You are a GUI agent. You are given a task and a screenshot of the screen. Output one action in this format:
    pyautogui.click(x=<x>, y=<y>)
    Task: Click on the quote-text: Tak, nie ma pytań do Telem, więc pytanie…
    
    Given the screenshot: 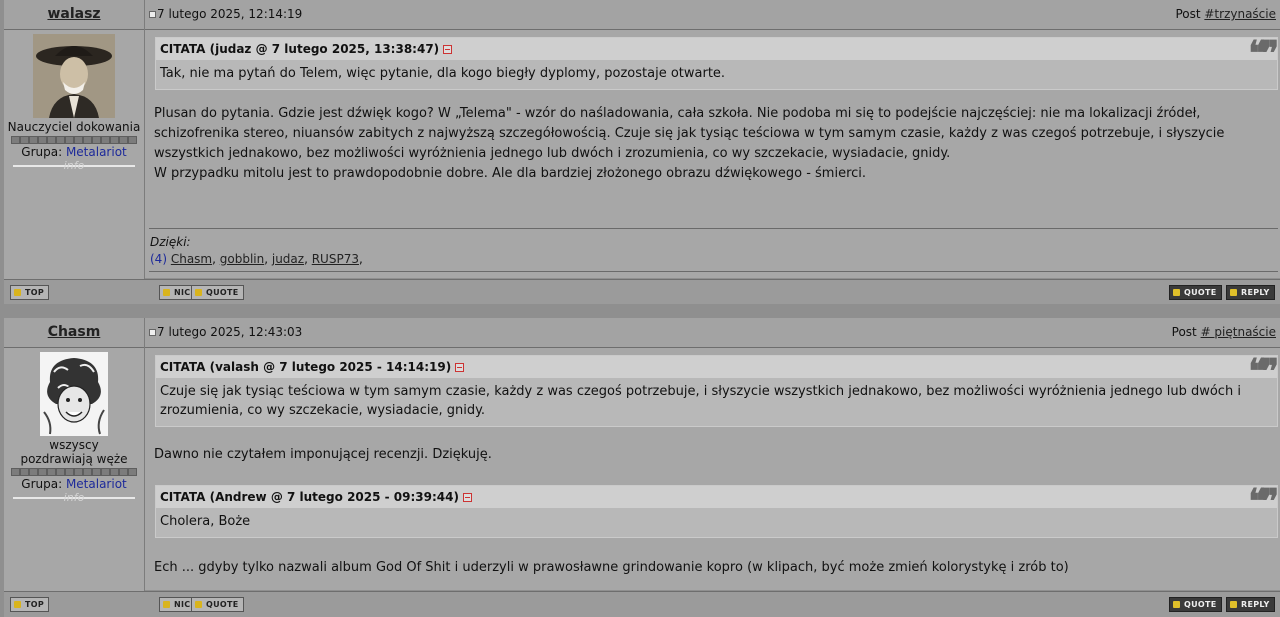 What is the action you would take?
    pyautogui.click(x=443, y=73)
    